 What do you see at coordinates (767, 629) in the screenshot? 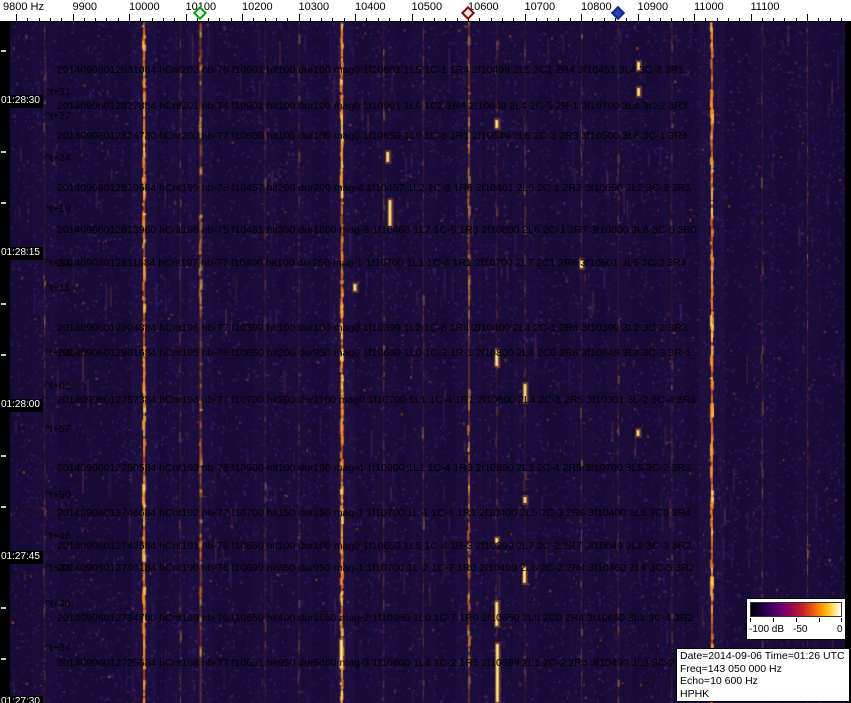
I see `colorbar-min-label: -100 dB` at bounding box center [767, 629].